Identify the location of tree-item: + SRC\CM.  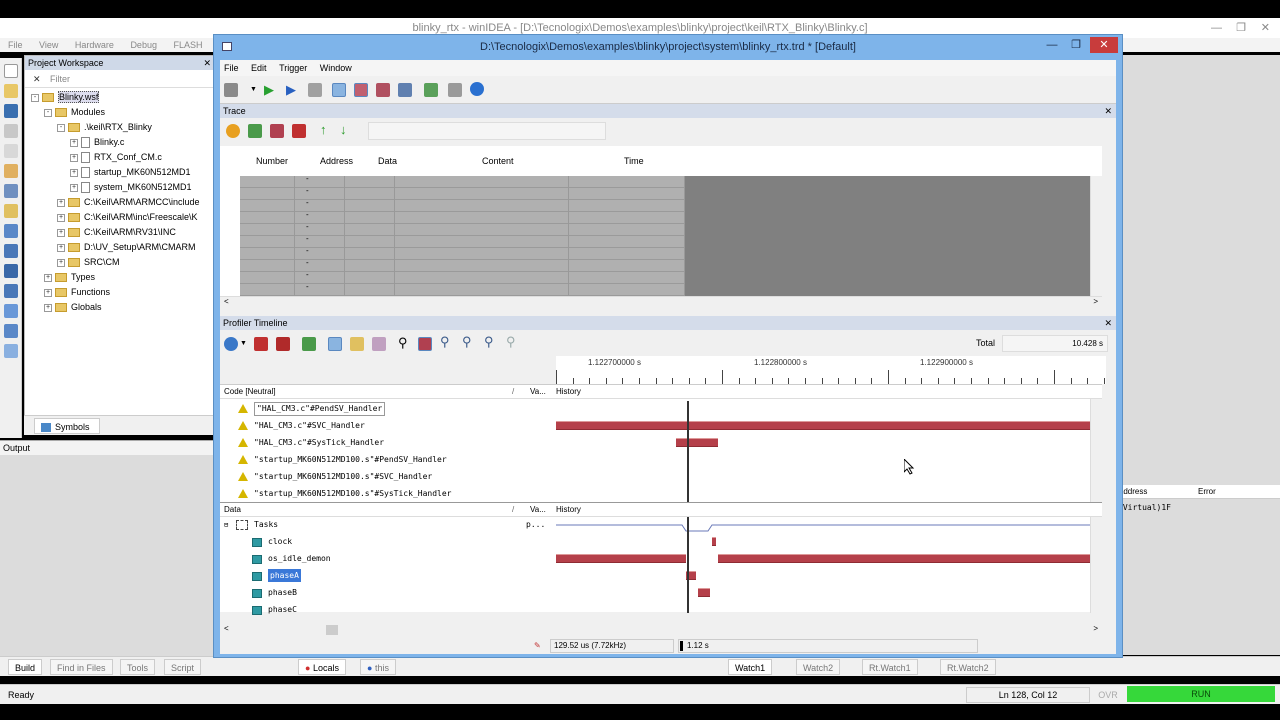
(120, 262).